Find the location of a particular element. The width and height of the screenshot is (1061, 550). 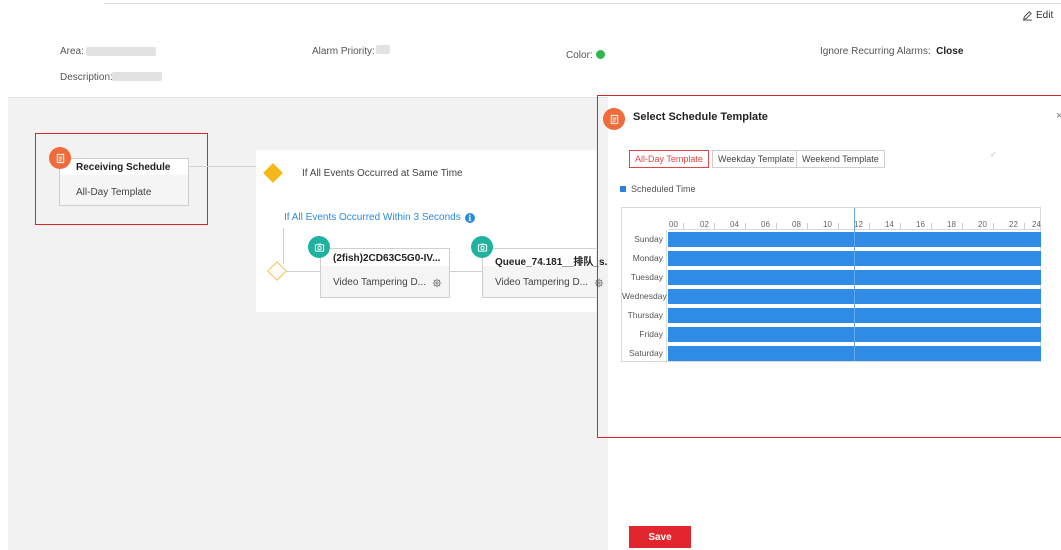

all-day-template-button: All-Day Template is located at coordinates (669, 159).